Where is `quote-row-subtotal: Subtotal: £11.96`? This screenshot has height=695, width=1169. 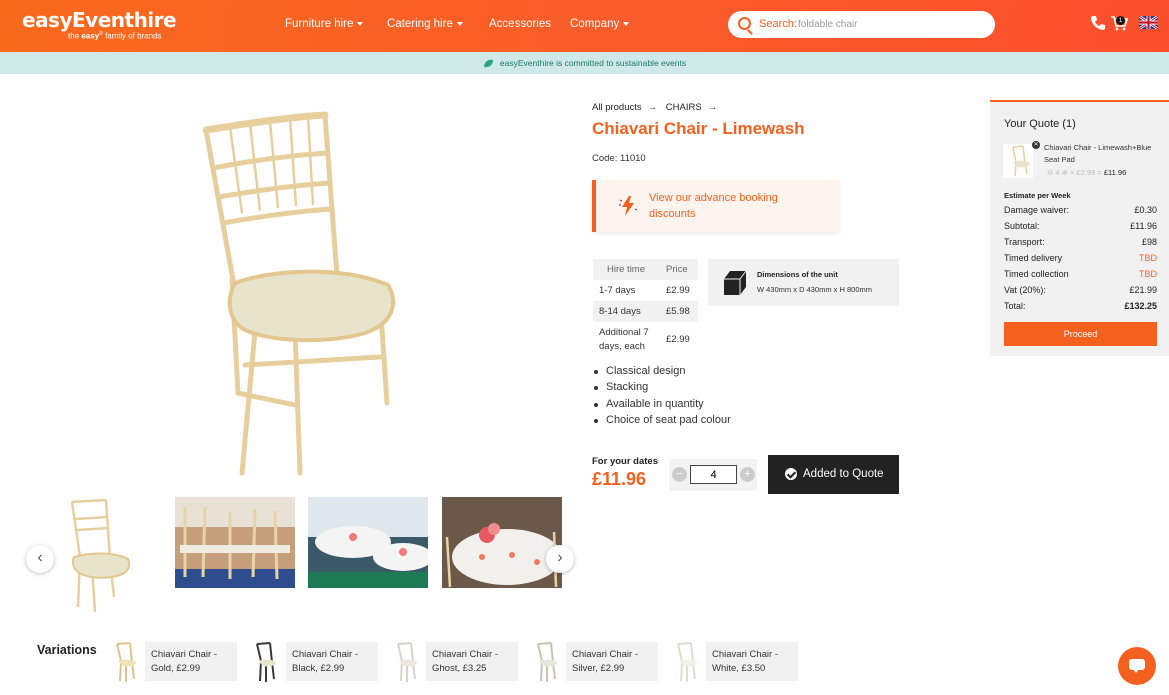
quote-row-subtotal: Subtotal: £11.96 is located at coordinates (1080, 226).